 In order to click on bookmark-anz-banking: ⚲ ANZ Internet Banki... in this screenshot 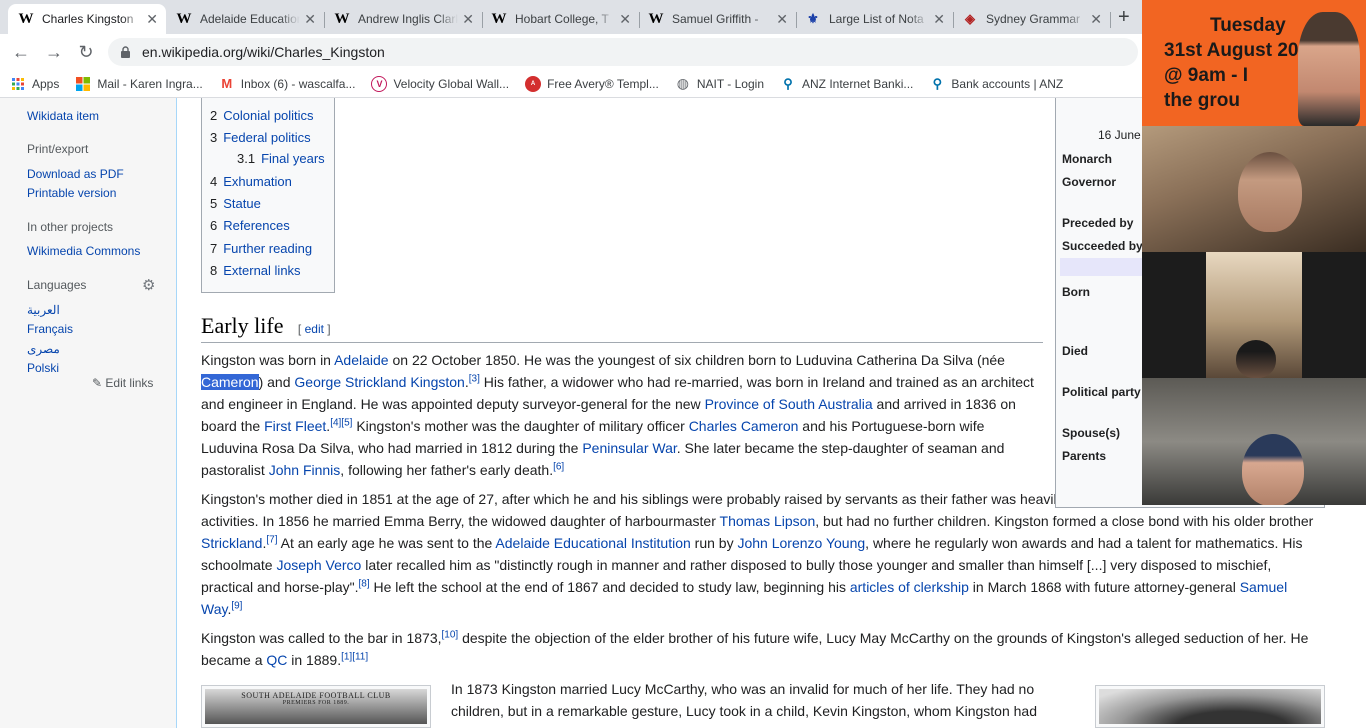, I will do `click(846, 84)`.